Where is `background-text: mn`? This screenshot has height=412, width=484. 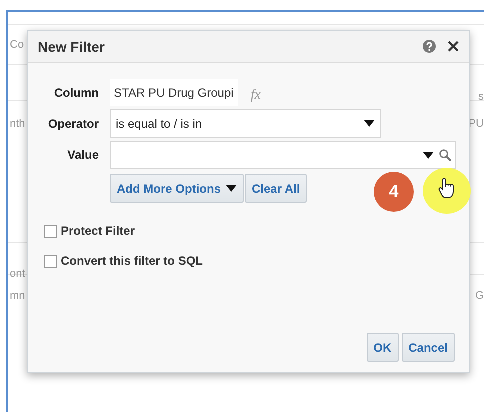 background-text: mn is located at coordinates (18, 296).